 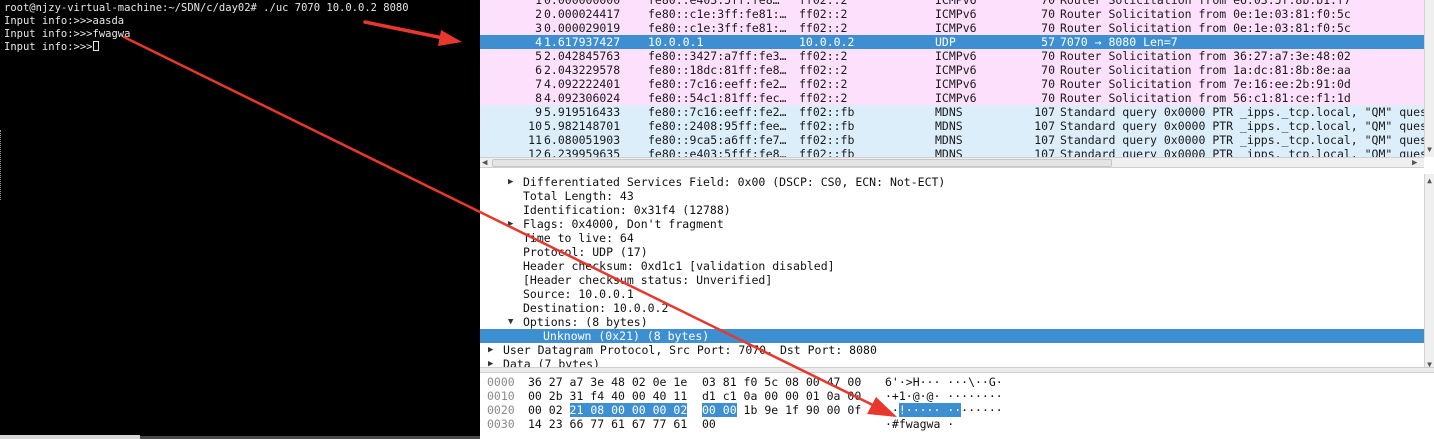 What do you see at coordinates (952, 294) in the screenshot?
I see `detail-row: Source: 10.0.0.1` at bounding box center [952, 294].